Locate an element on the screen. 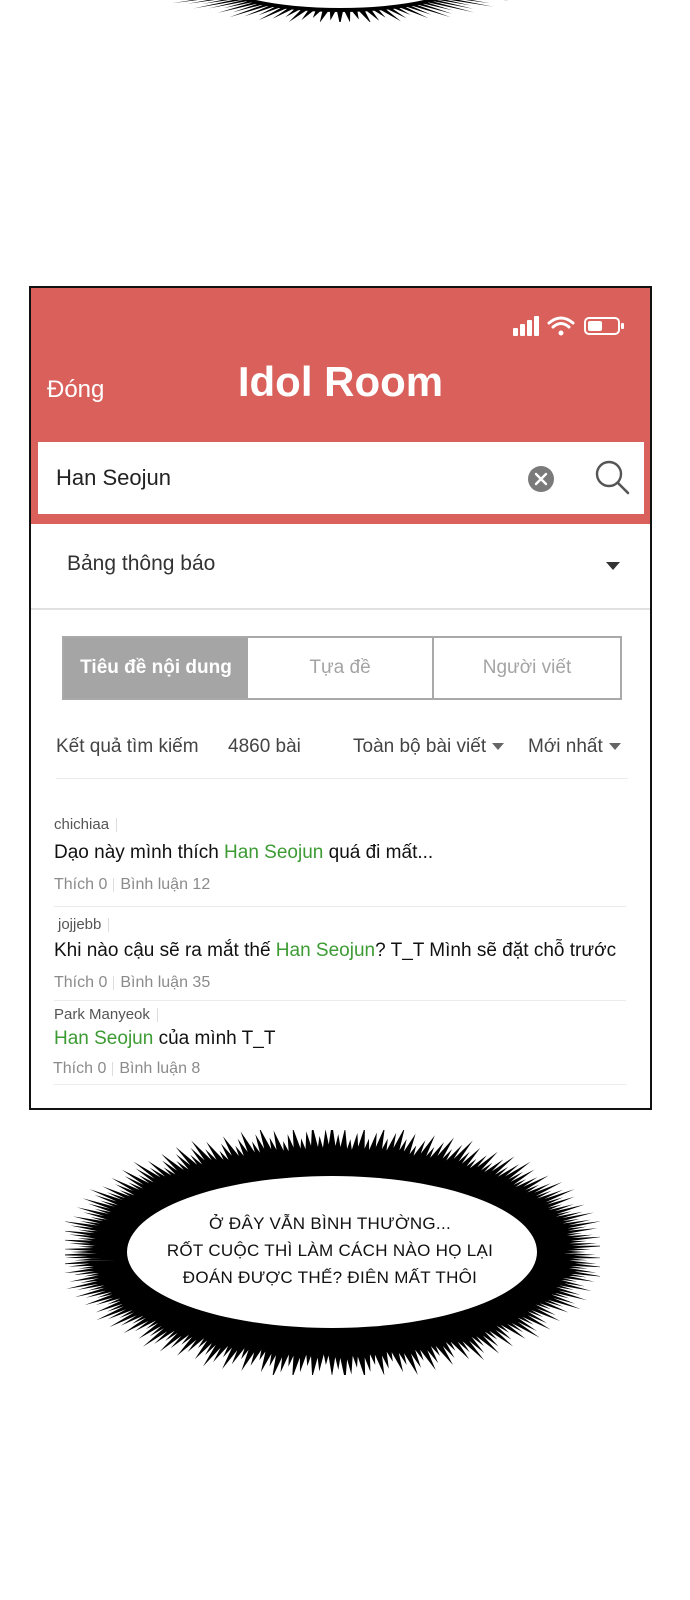 The width and height of the screenshot is (690, 1600). scope-filter-dropdown: Toàn bộ bài viết is located at coordinates (429, 747).